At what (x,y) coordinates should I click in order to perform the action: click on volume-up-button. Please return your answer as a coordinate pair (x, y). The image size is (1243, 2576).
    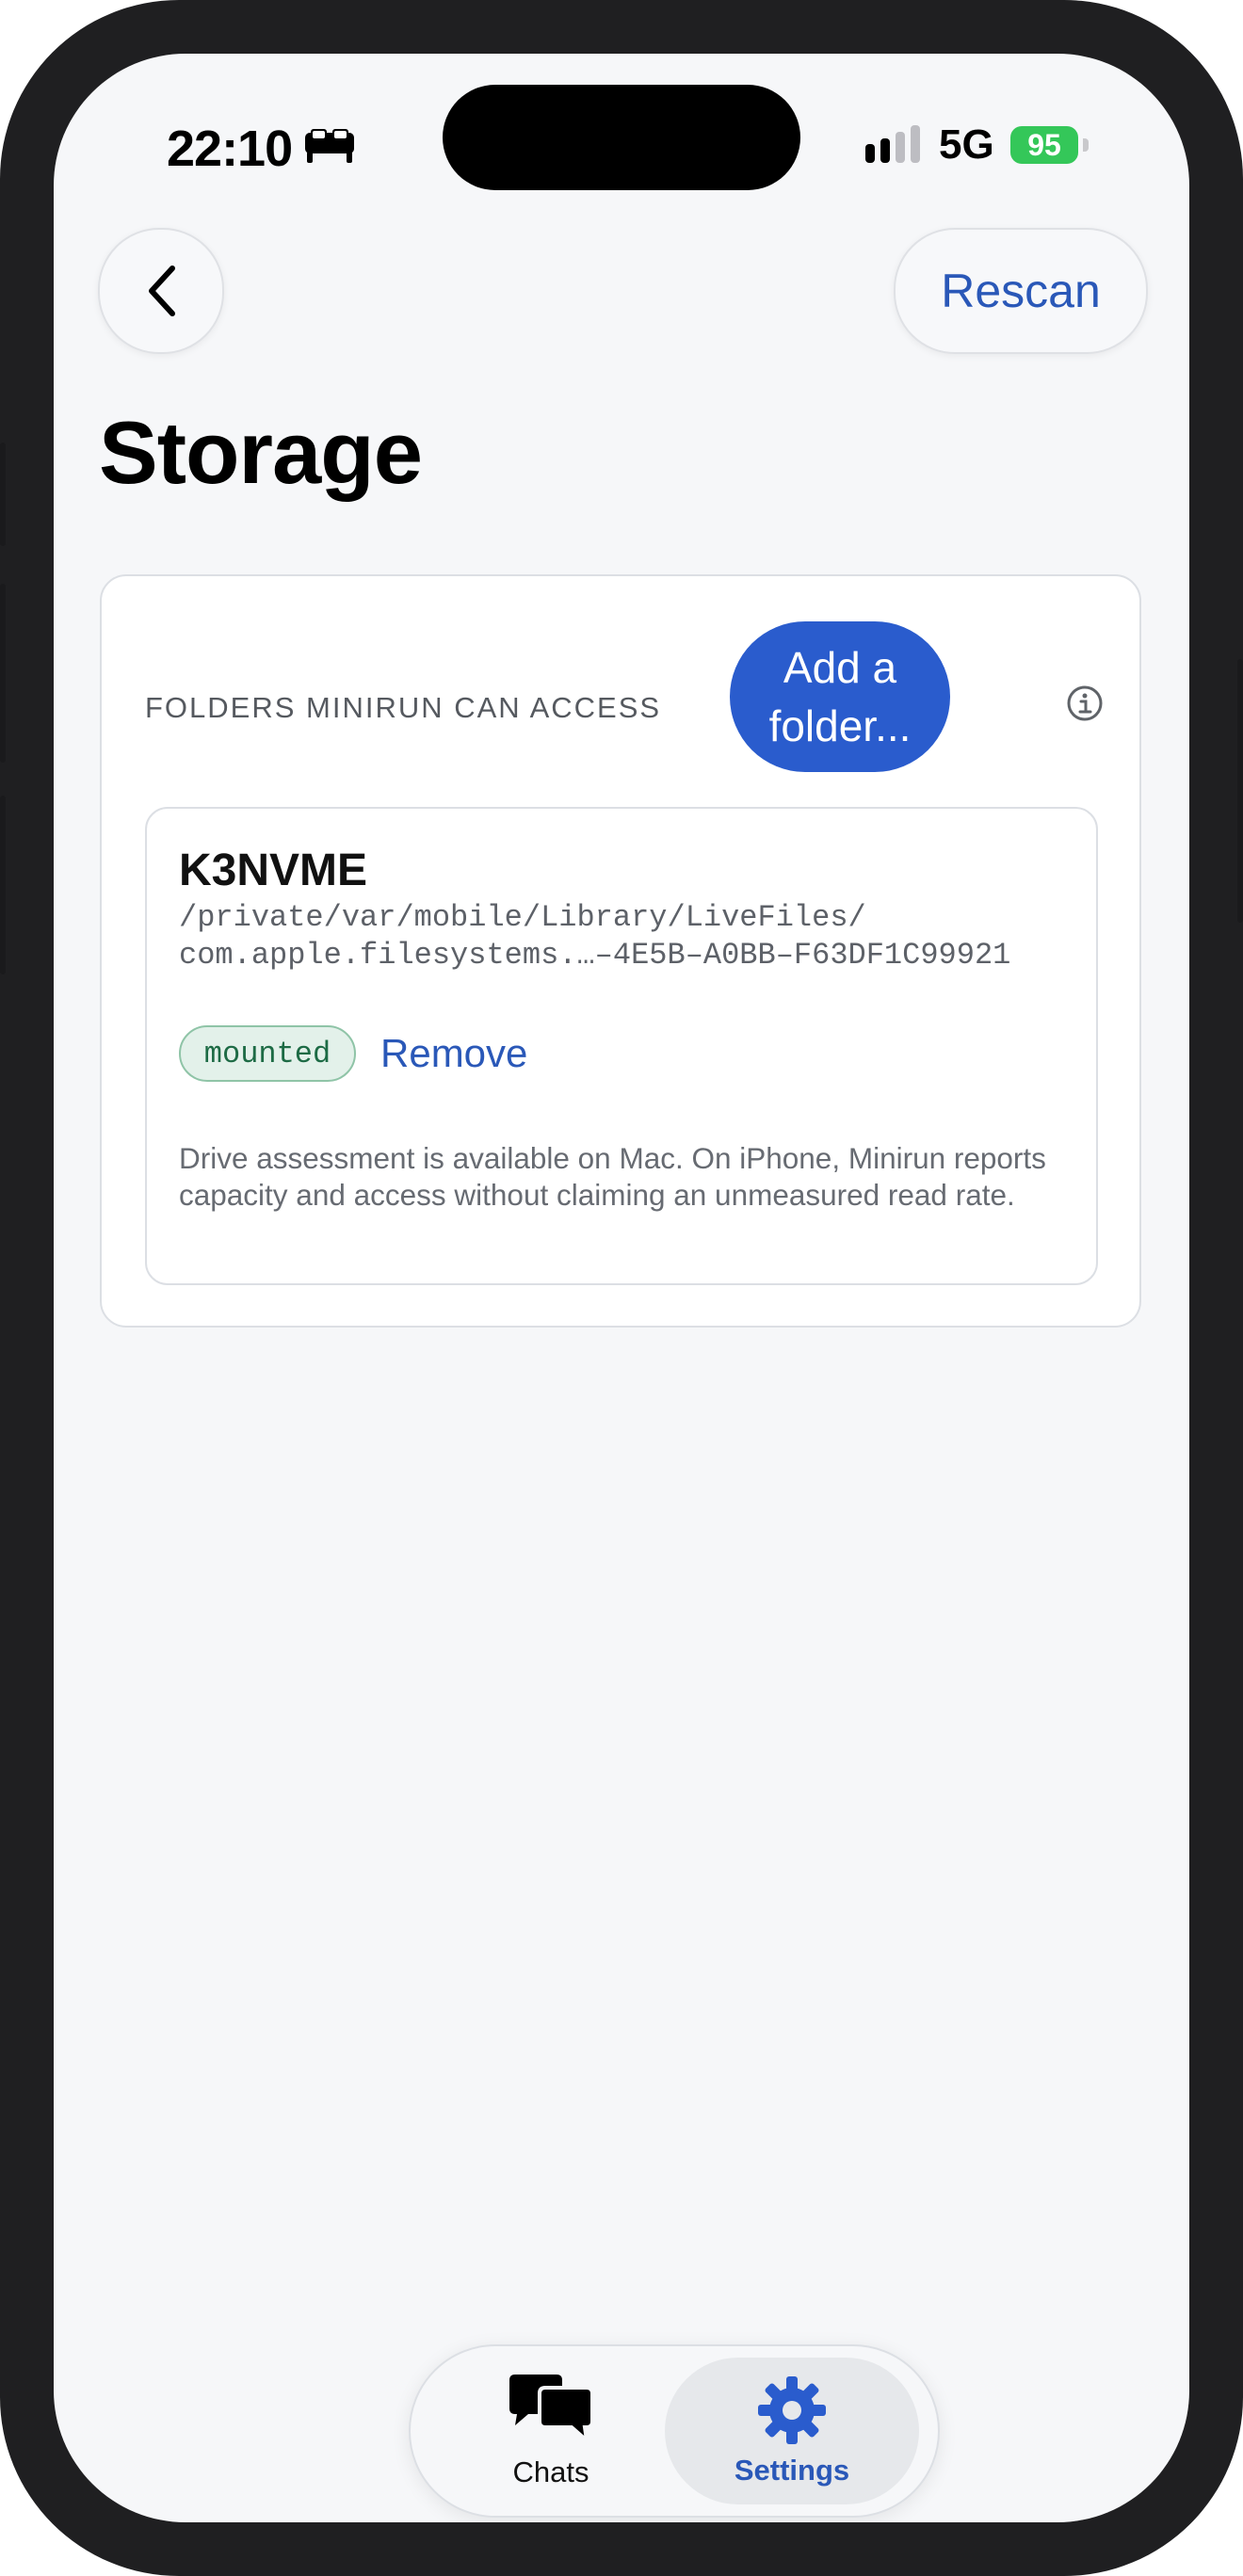
    Looking at the image, I should click on (3, 673).